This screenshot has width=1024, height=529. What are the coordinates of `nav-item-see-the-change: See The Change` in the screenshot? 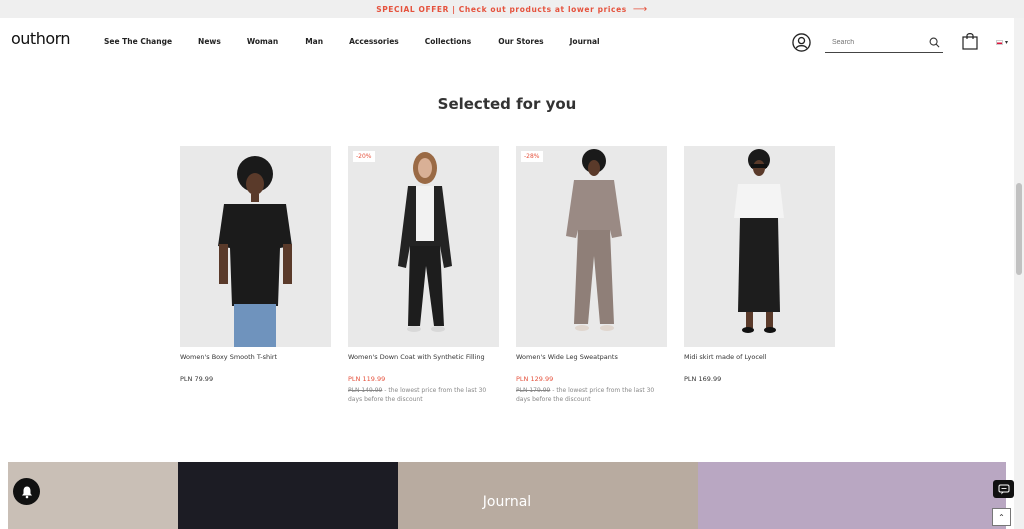 It's located at (138, 41).